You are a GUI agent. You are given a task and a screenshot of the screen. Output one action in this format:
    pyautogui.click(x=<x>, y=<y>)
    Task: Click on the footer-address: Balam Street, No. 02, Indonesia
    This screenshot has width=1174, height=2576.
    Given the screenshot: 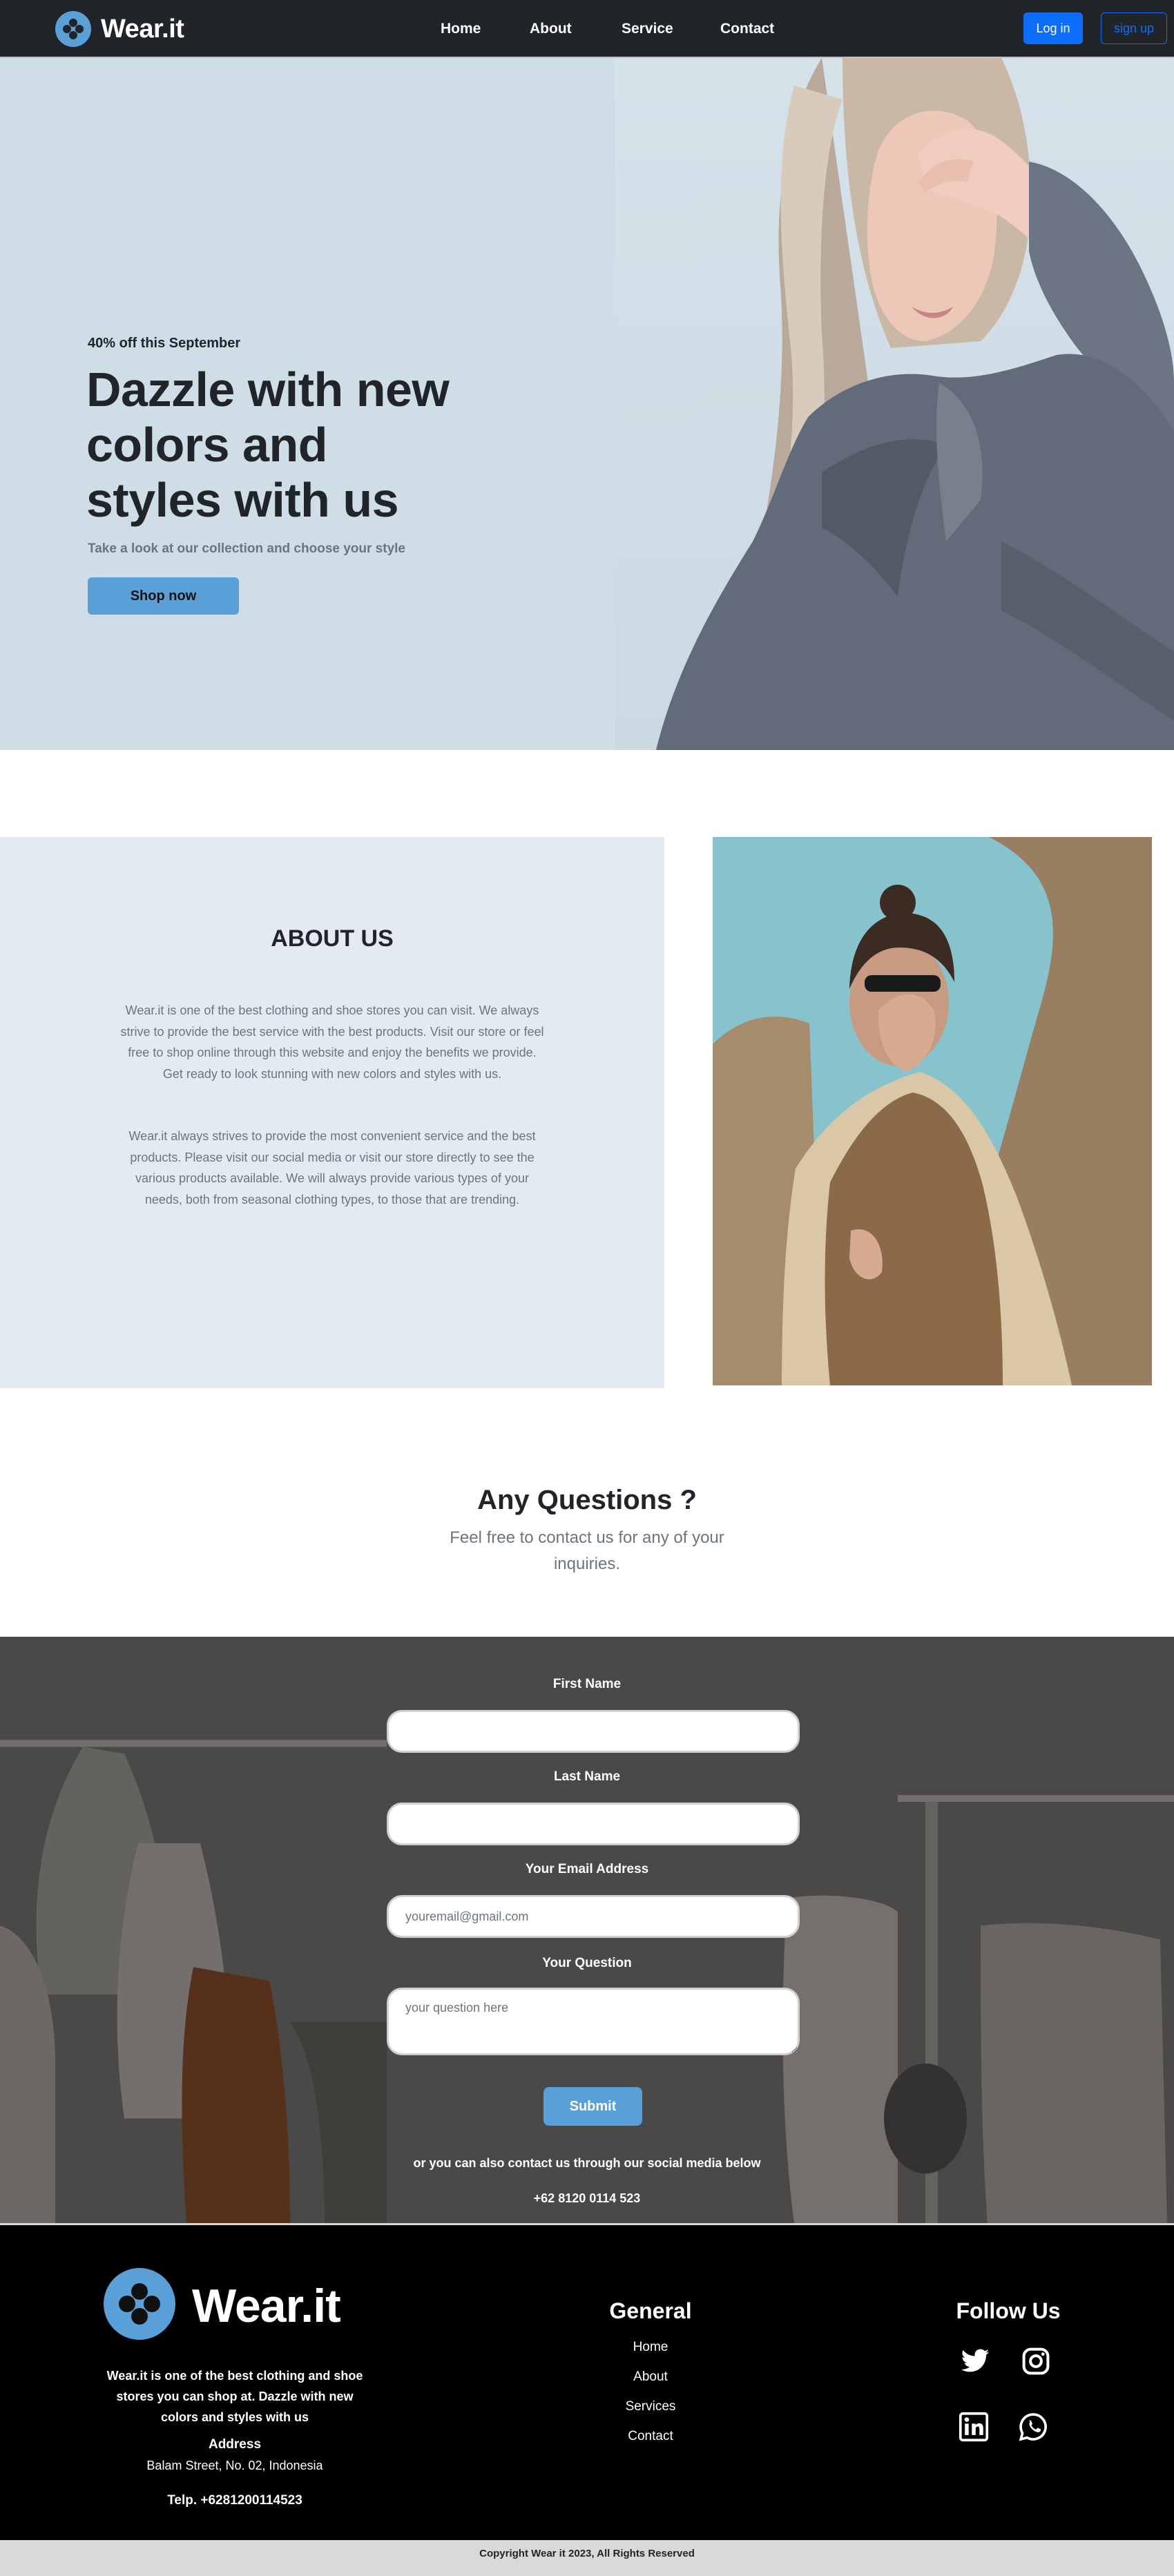 What is the action you would take?
    pyautogui.click(x=234, y=2465)
    